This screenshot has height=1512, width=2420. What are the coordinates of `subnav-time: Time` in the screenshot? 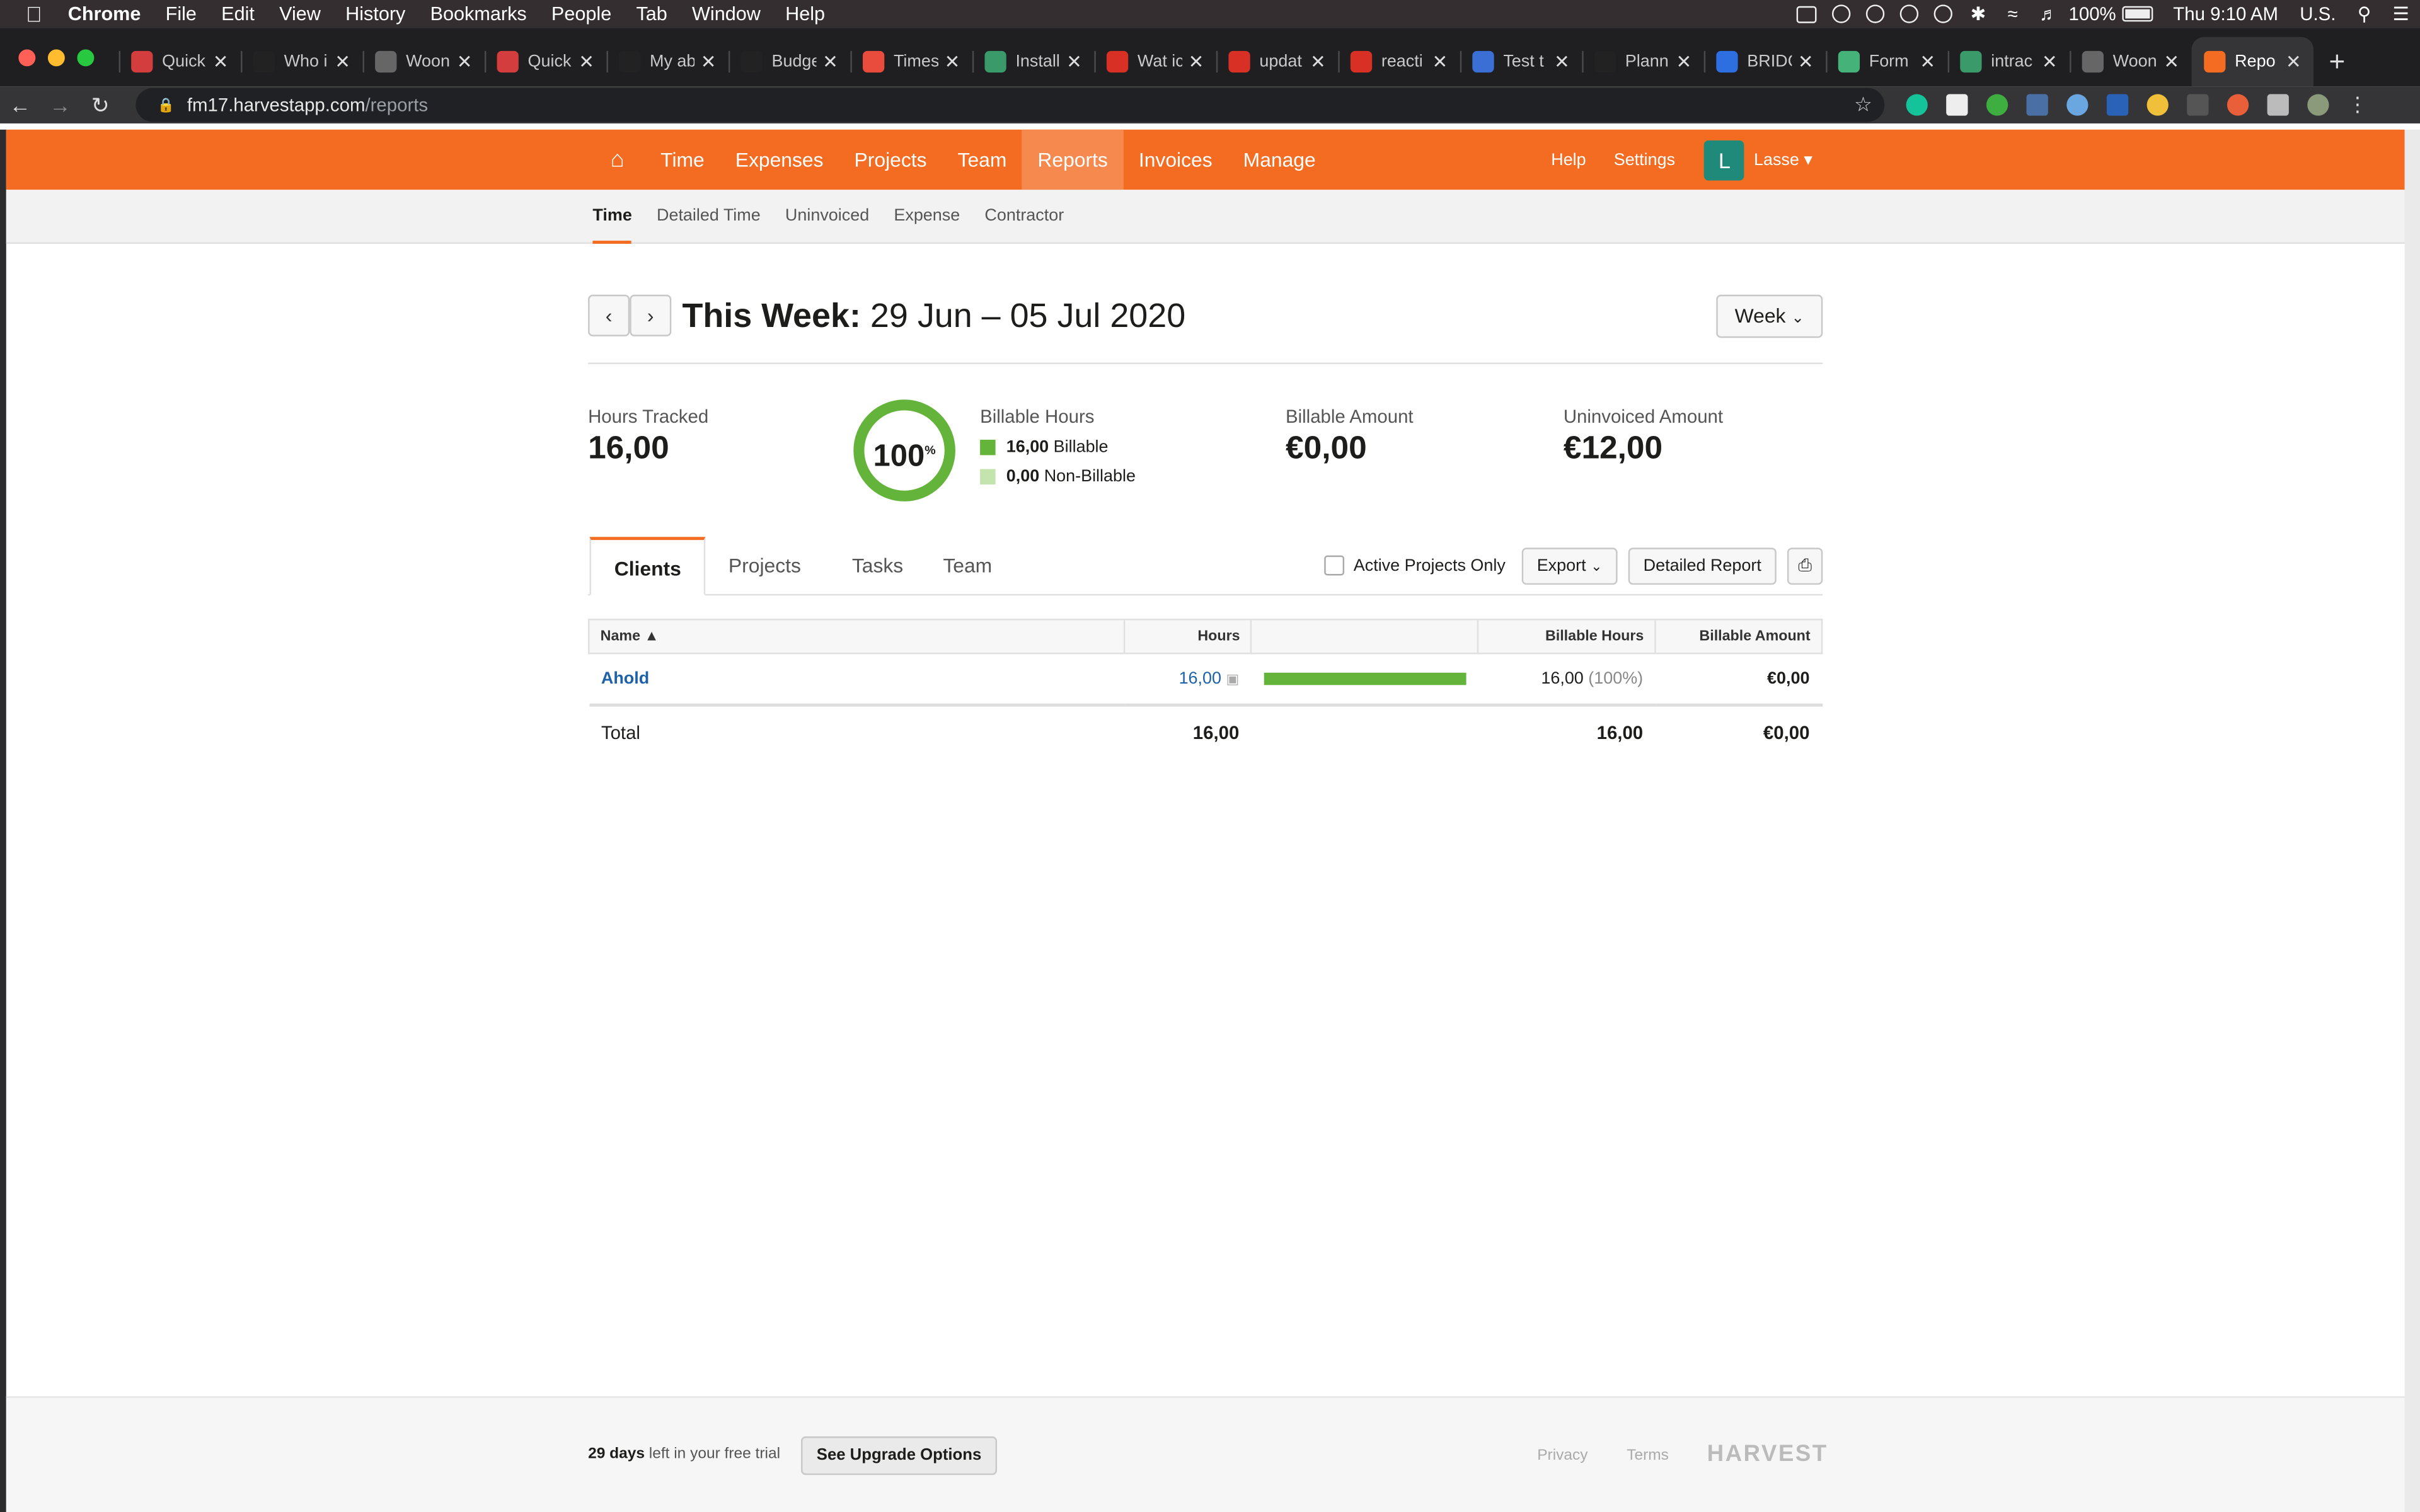 It's located at (613, 217).